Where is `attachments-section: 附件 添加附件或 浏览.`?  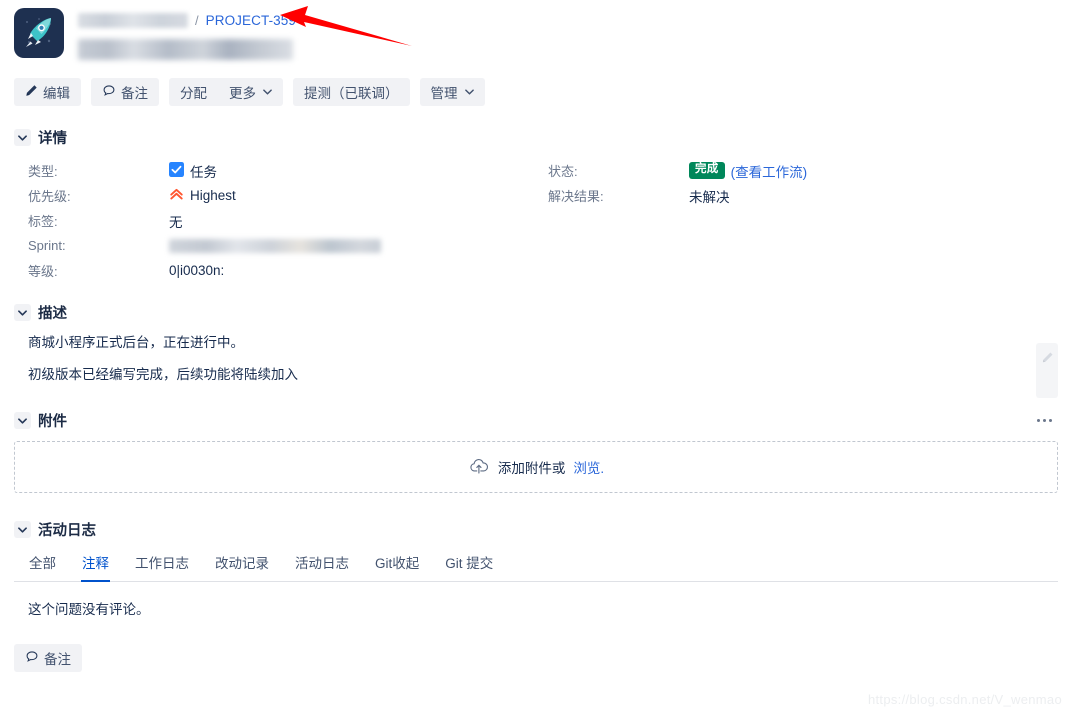
attachments-section: 附件 添加附件或 浏览. is located at coordinates (536, 451).